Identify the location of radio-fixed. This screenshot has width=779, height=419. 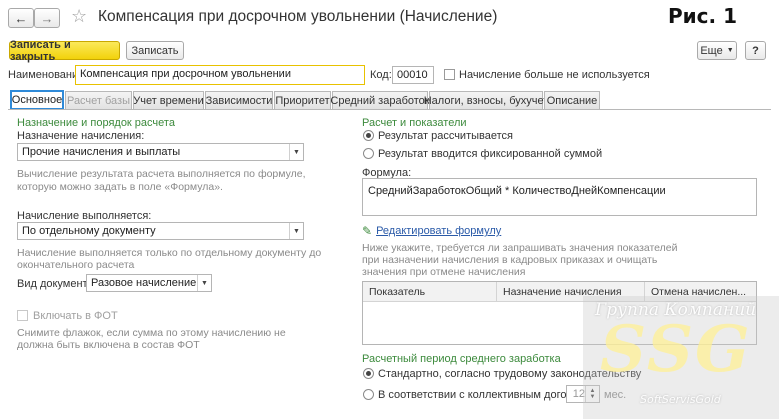
(368, 153).